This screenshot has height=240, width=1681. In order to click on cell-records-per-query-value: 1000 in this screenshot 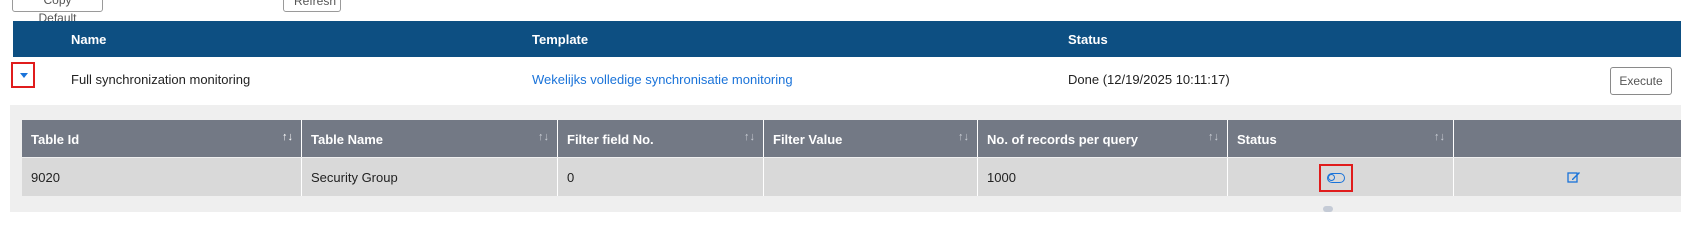, I will do `click(1001, 177)`.